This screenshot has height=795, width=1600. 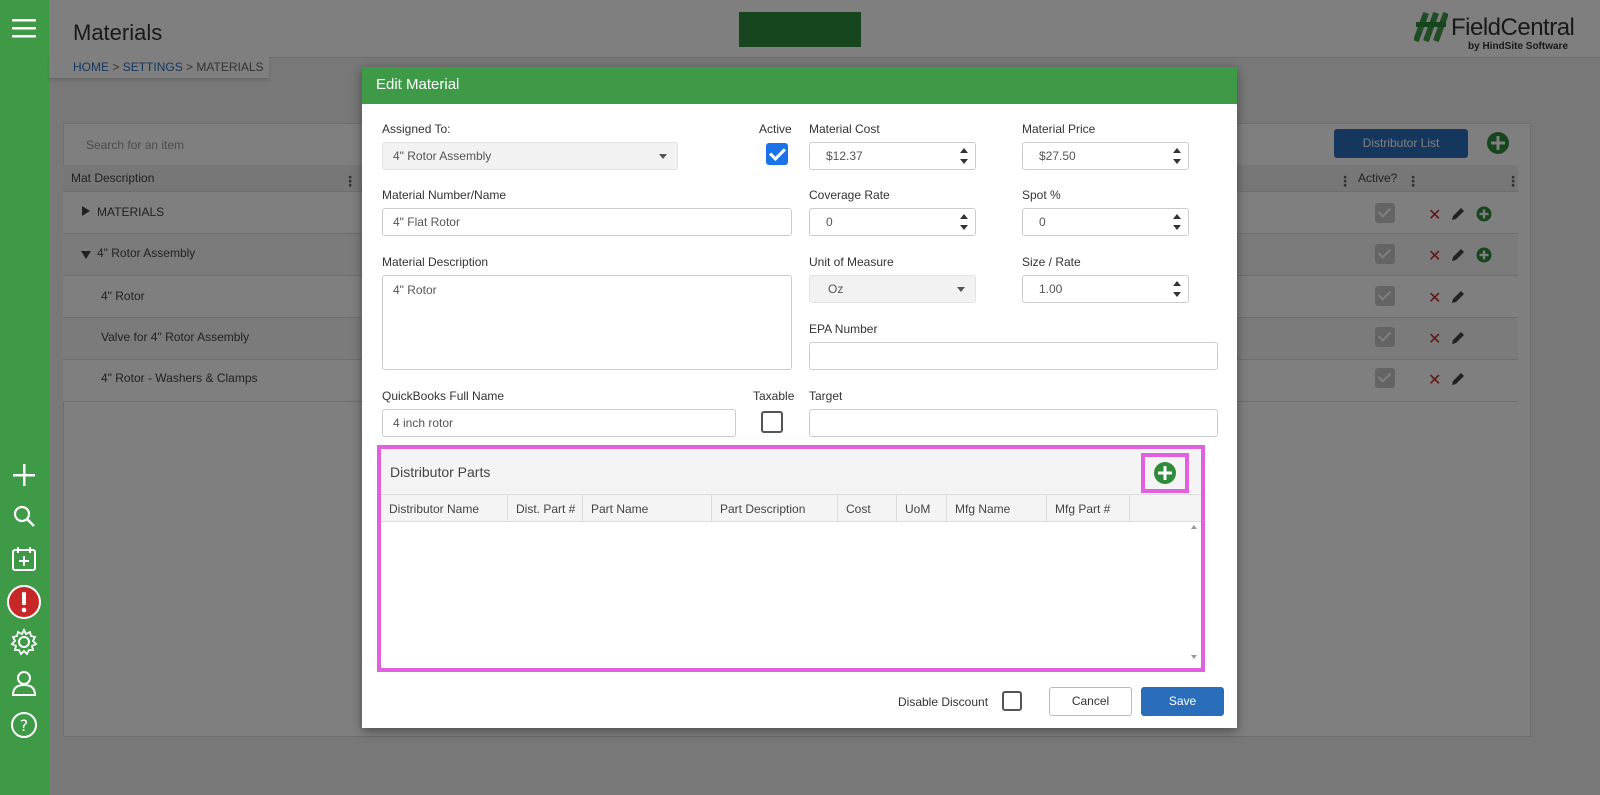 What do you see at coordinates (1088, 508) in the screenshot?
I see `col-mfg-part-number: Mfg Part #` at bounding box center [1088, 508].